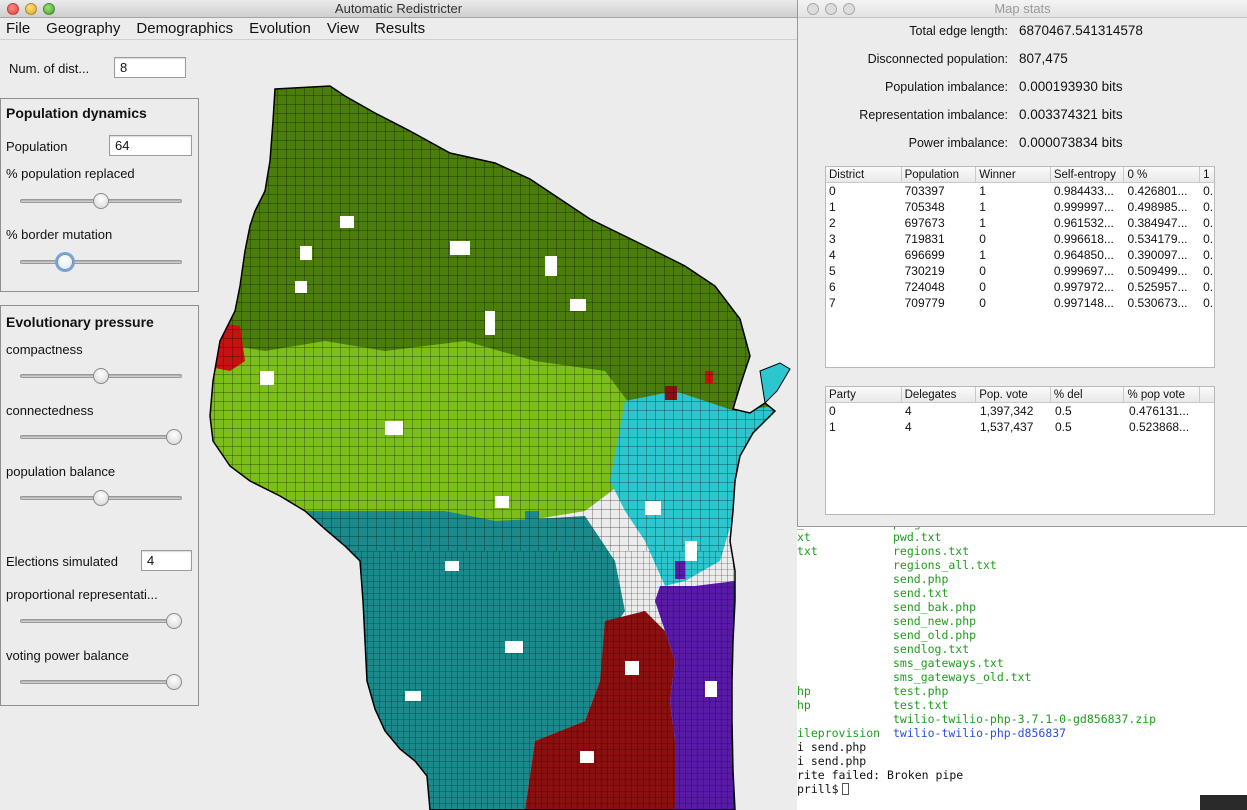 Image resolution: width=1247 pixels, height=810 pixels. Describe the element at coordinates (1007, 411) in the screenshot. I see `table-cell: 1,397,342` at that location.